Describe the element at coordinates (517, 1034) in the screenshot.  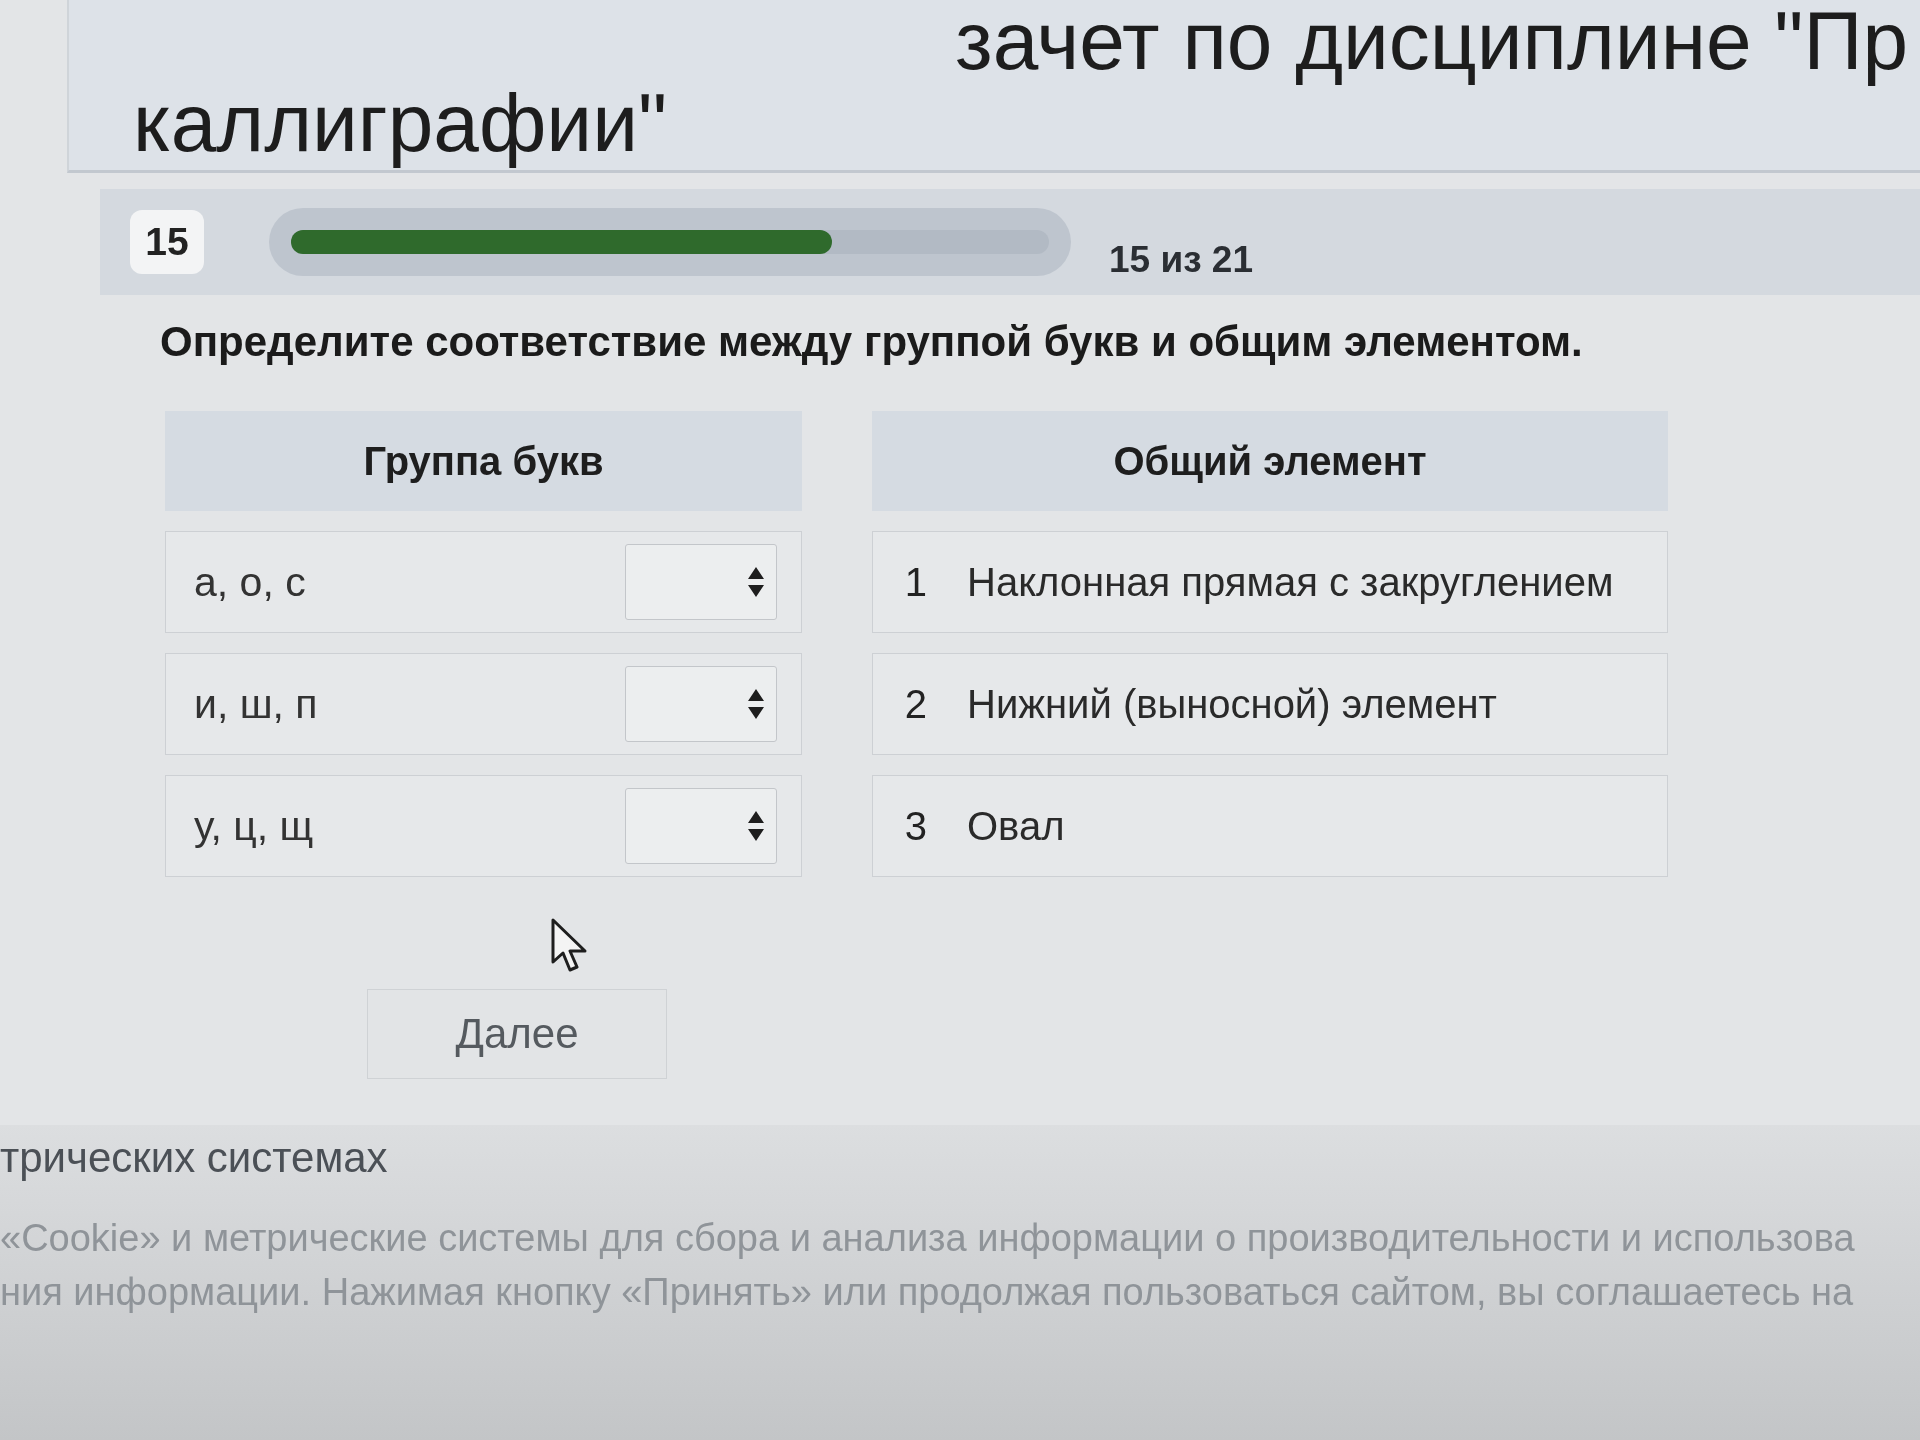
I see `next-button: Далее` at that location.